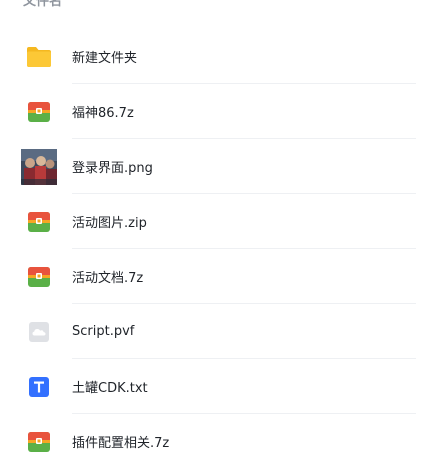 This screenshot has width=422, height=469. Describe the element at coordinates (103, 113) in the screenshot. I see `file-name: 福神86.7z` at that location.